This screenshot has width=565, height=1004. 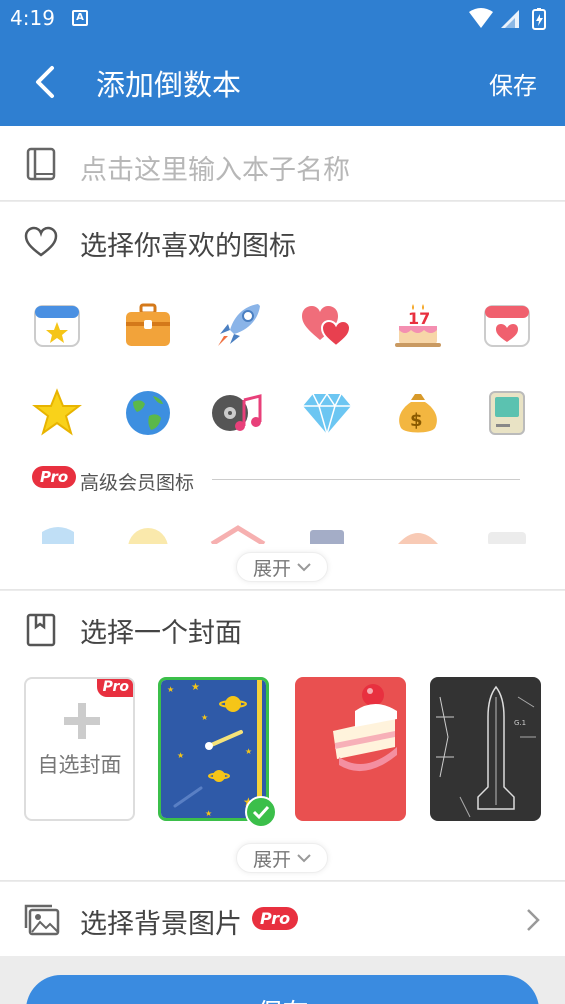 I want to click on custom-cover-button: 自选封面 Pro, so click(x=79, y=749).